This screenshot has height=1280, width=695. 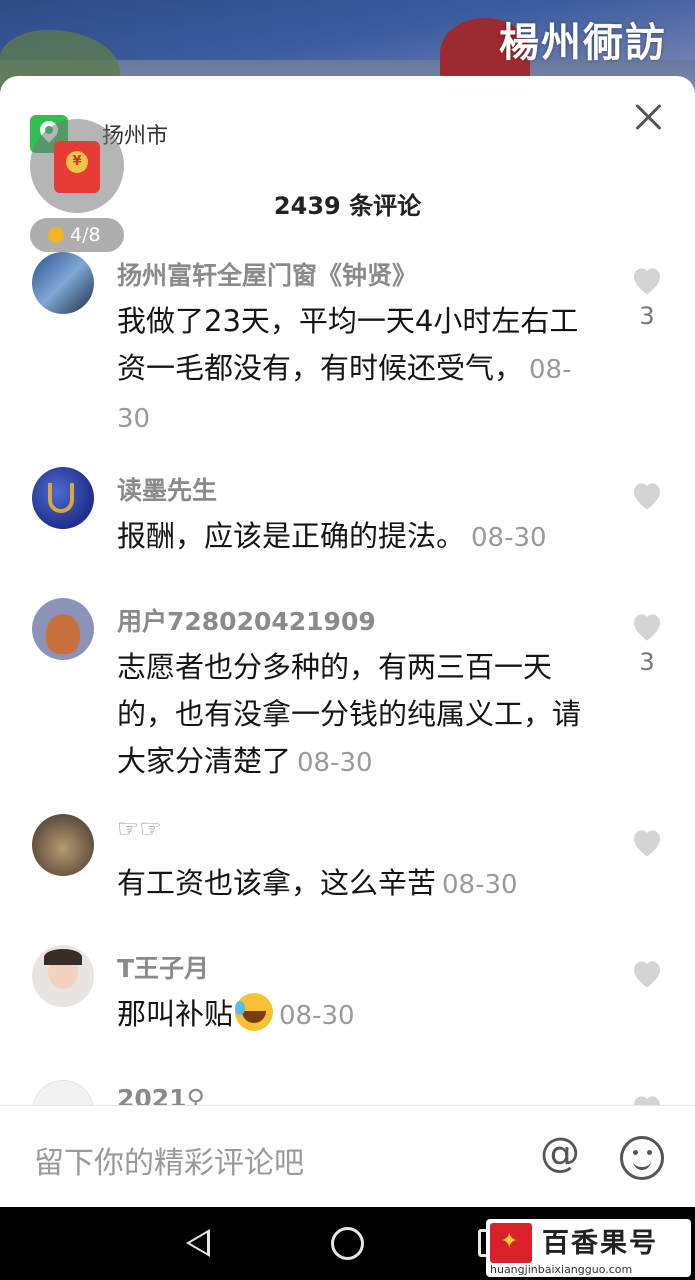 I want to click on close-icon, so click(x=648, y=117).